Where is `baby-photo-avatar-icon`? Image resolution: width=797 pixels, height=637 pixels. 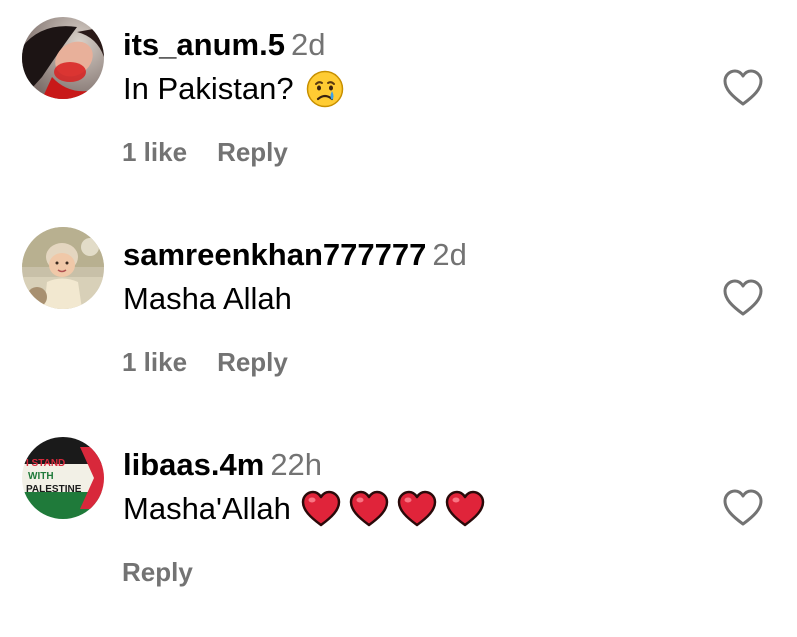
baby-photo-avatar-icon is located at coordinates (63, 268).